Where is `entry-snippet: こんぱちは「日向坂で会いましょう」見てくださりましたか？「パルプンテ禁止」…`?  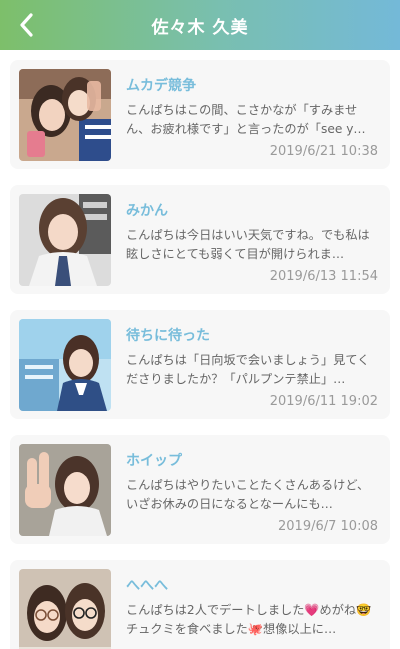
entry-snippet: こんぱちは「日向坂で会いましょう」見てくださりましたか？「パルプンテ禁止」… is located at coordinates (248, 369).